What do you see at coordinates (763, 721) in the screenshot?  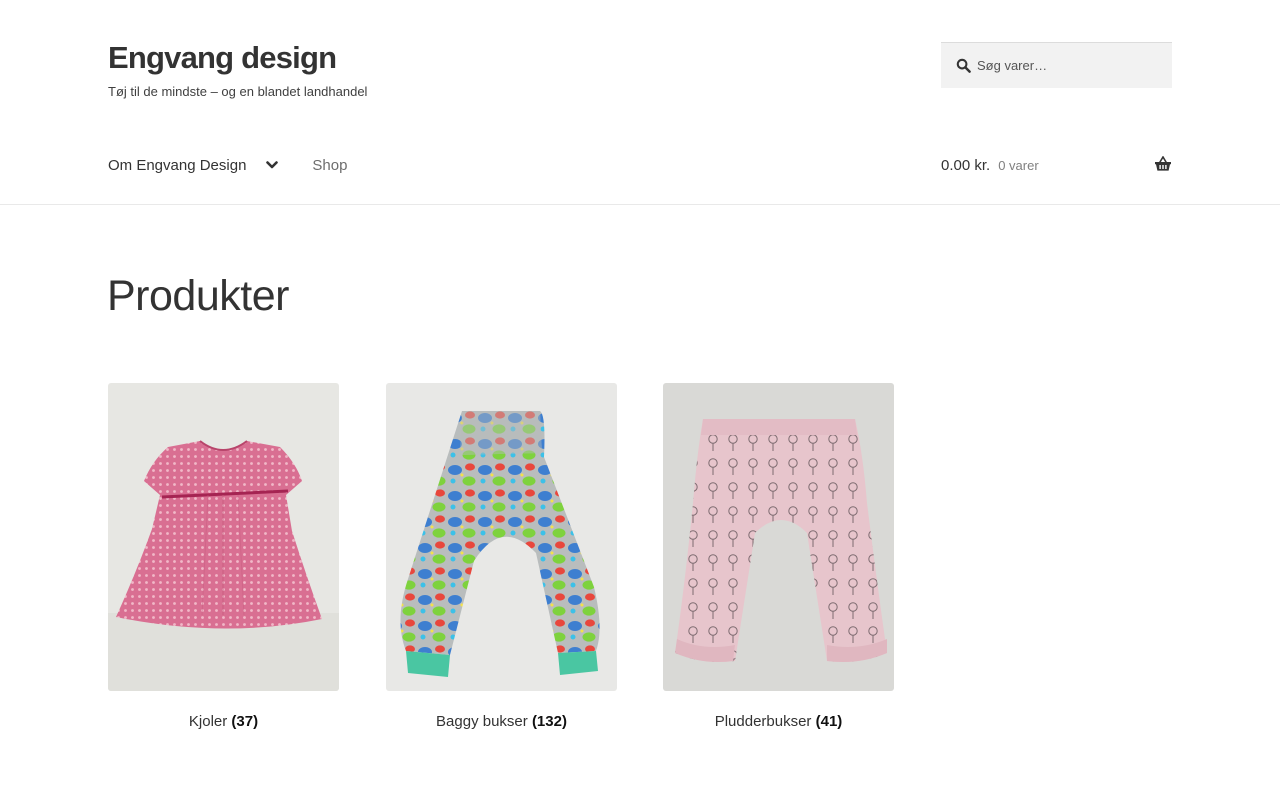 I see `product-name: Pludderbukser` at bounding box center [763, 721].